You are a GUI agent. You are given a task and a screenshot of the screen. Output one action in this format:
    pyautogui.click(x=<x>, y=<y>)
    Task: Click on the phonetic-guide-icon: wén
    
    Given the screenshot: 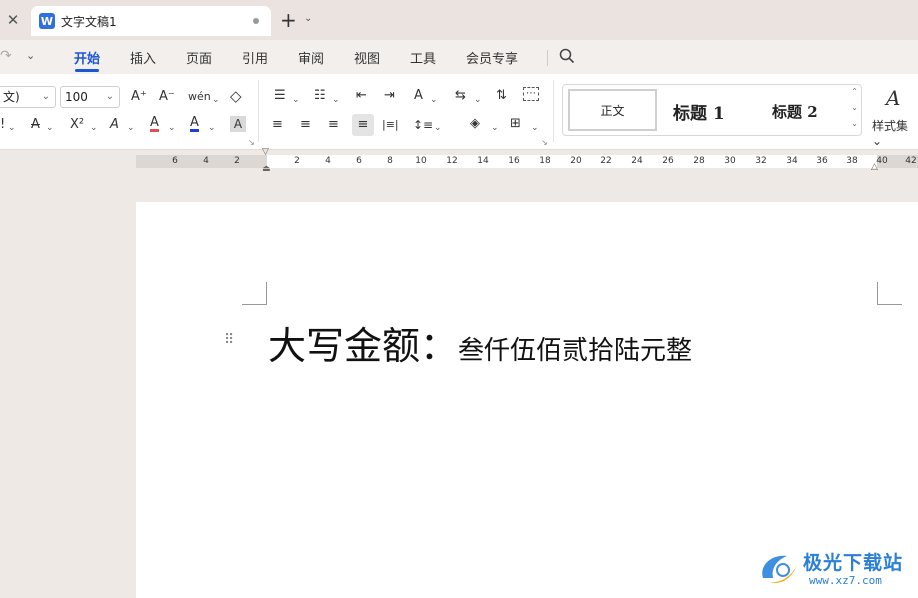 What is the action you would take?
    pyautogui.click(x=199, y=97)
    